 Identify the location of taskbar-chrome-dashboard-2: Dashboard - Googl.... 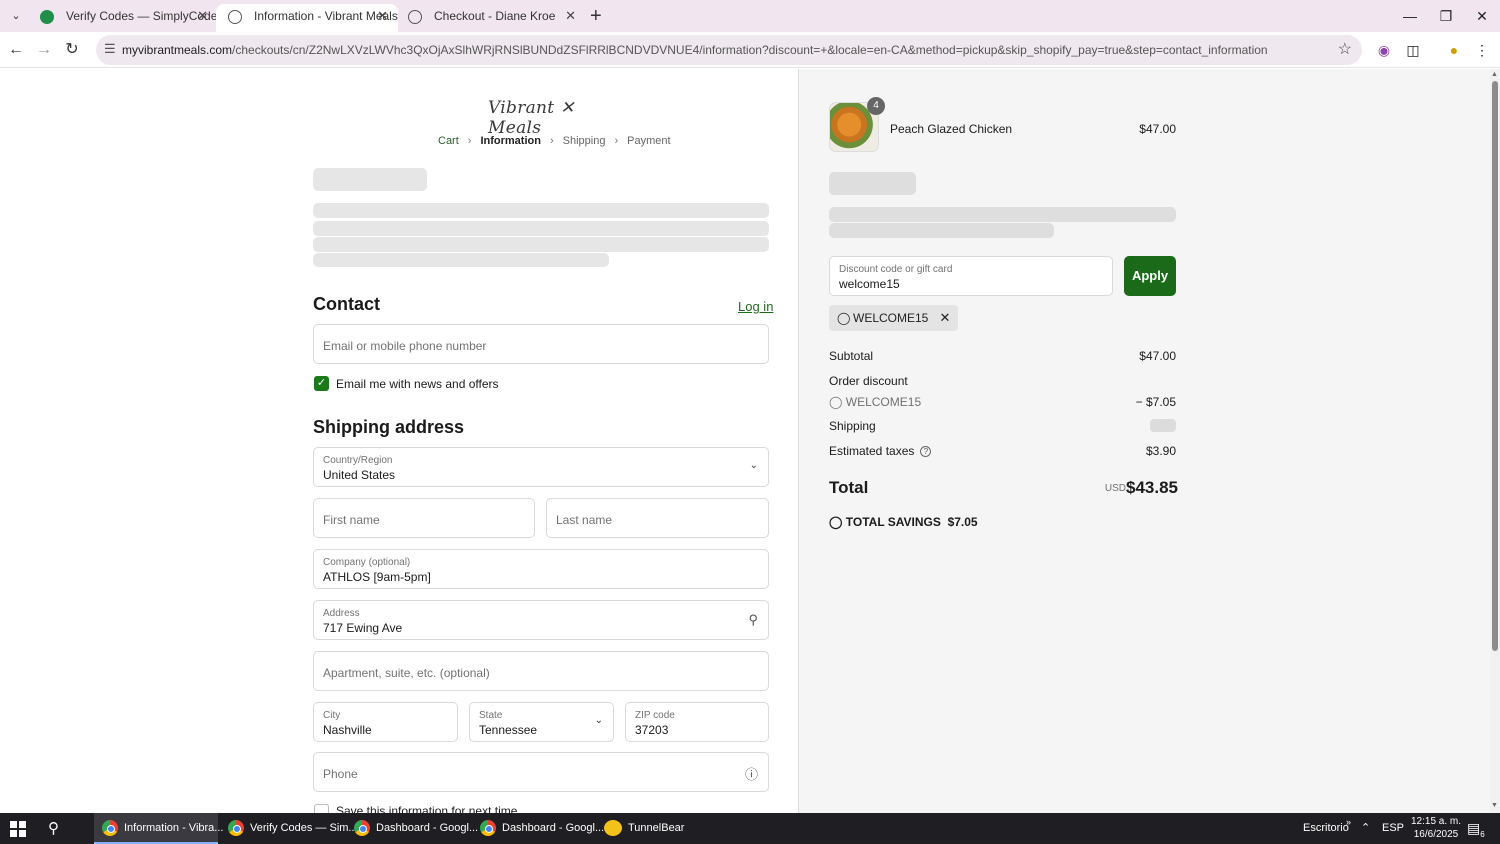
(538, 828).